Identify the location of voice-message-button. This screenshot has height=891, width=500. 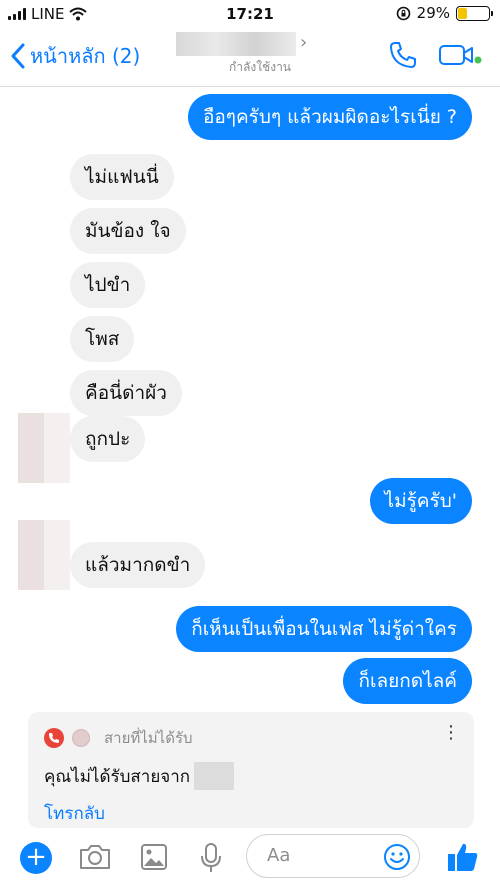
(211, 860).